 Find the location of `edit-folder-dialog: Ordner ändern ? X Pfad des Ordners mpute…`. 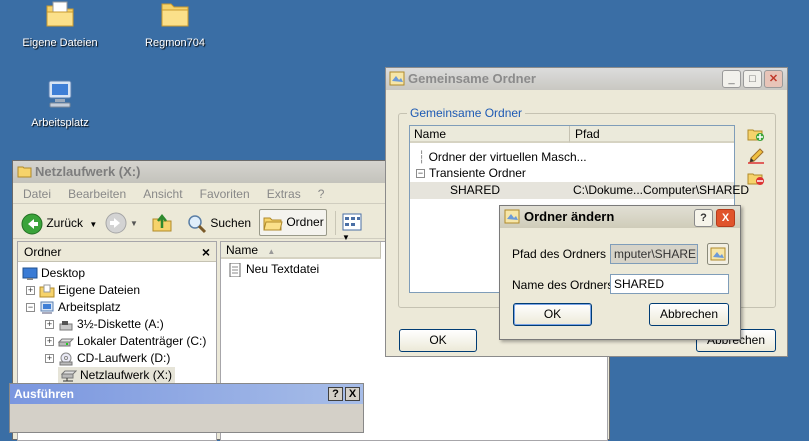

edit-folder-dialog: Ordner ändern ? X Pfad des Ordners mpute… is located at coordinates (620, 272).